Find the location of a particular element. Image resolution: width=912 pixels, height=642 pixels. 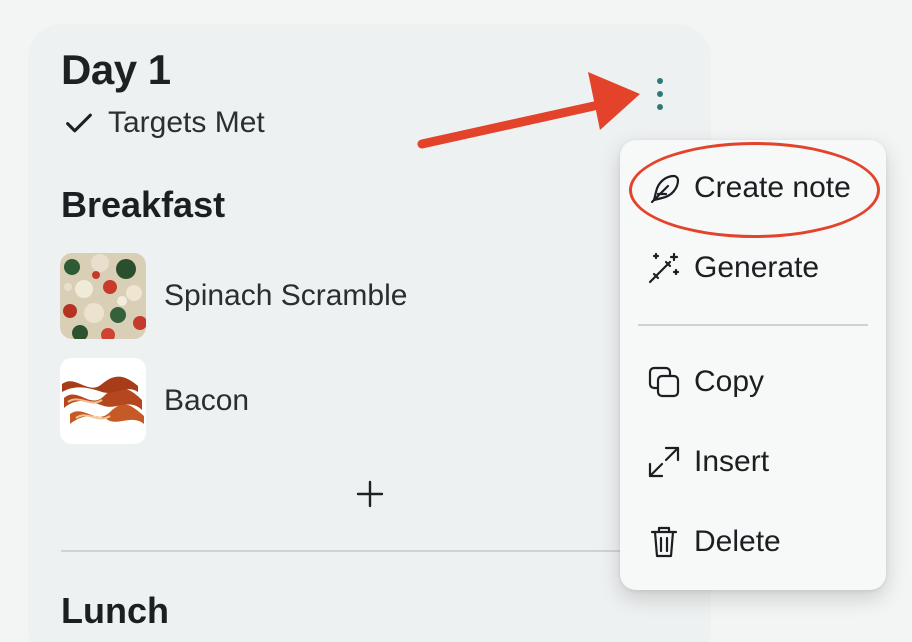

menu-item-label: Generate is located at coordinates (757, 267).